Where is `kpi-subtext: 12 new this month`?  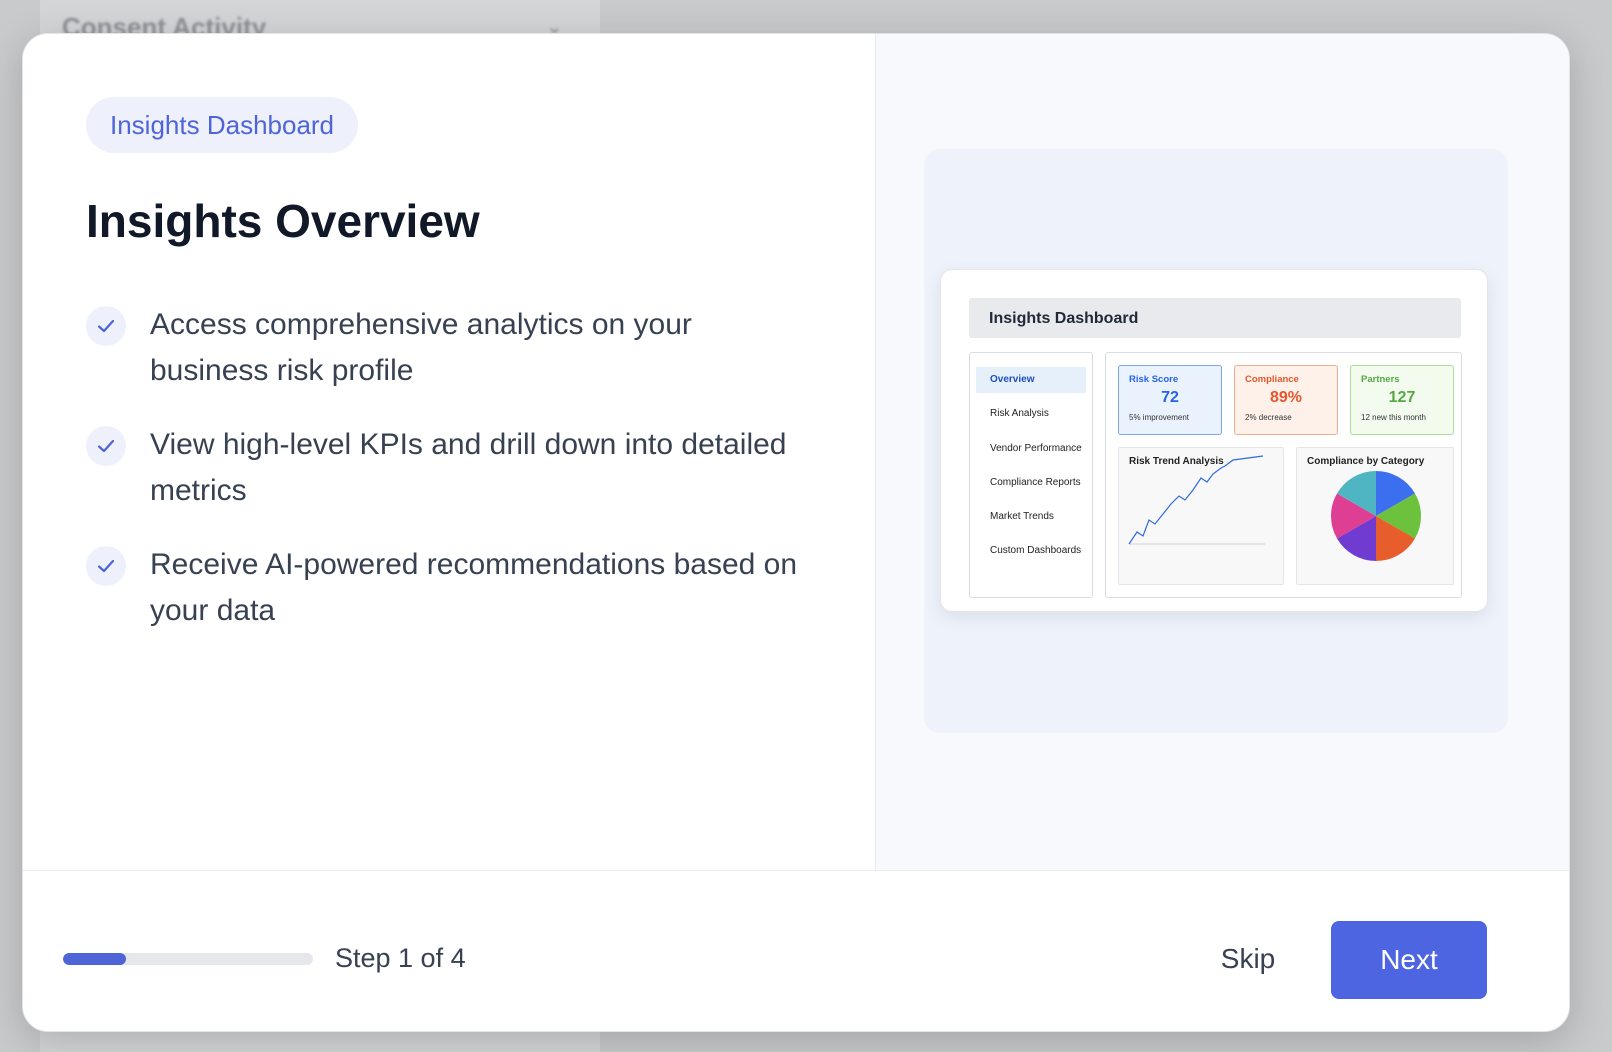 kpi-subtext: 12 new this month is located at coordinates (1393, 417).